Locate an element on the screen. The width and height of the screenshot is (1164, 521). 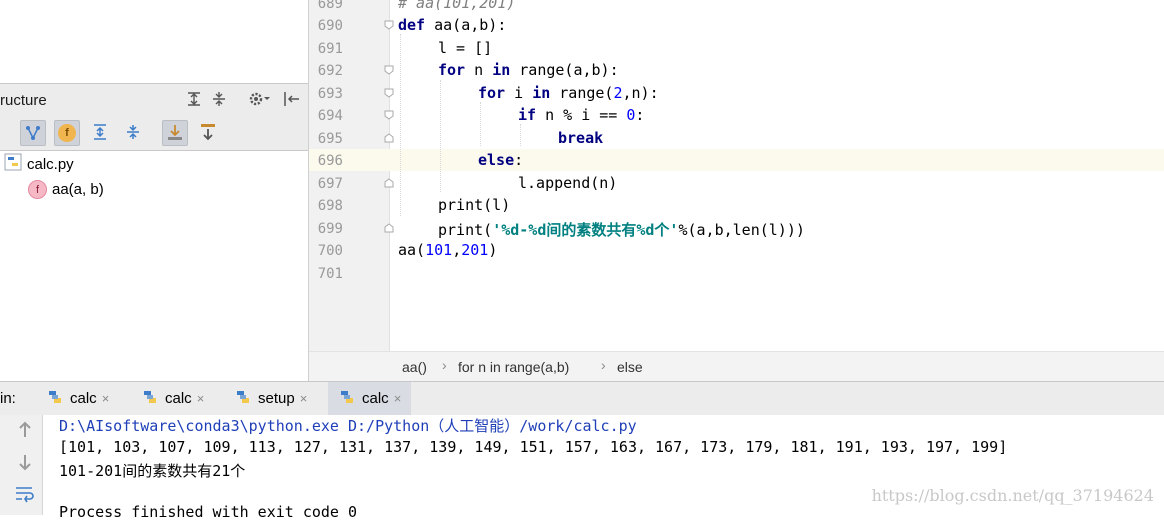
code-line-700: aa(101,201) is located at coordinates (448, 250).